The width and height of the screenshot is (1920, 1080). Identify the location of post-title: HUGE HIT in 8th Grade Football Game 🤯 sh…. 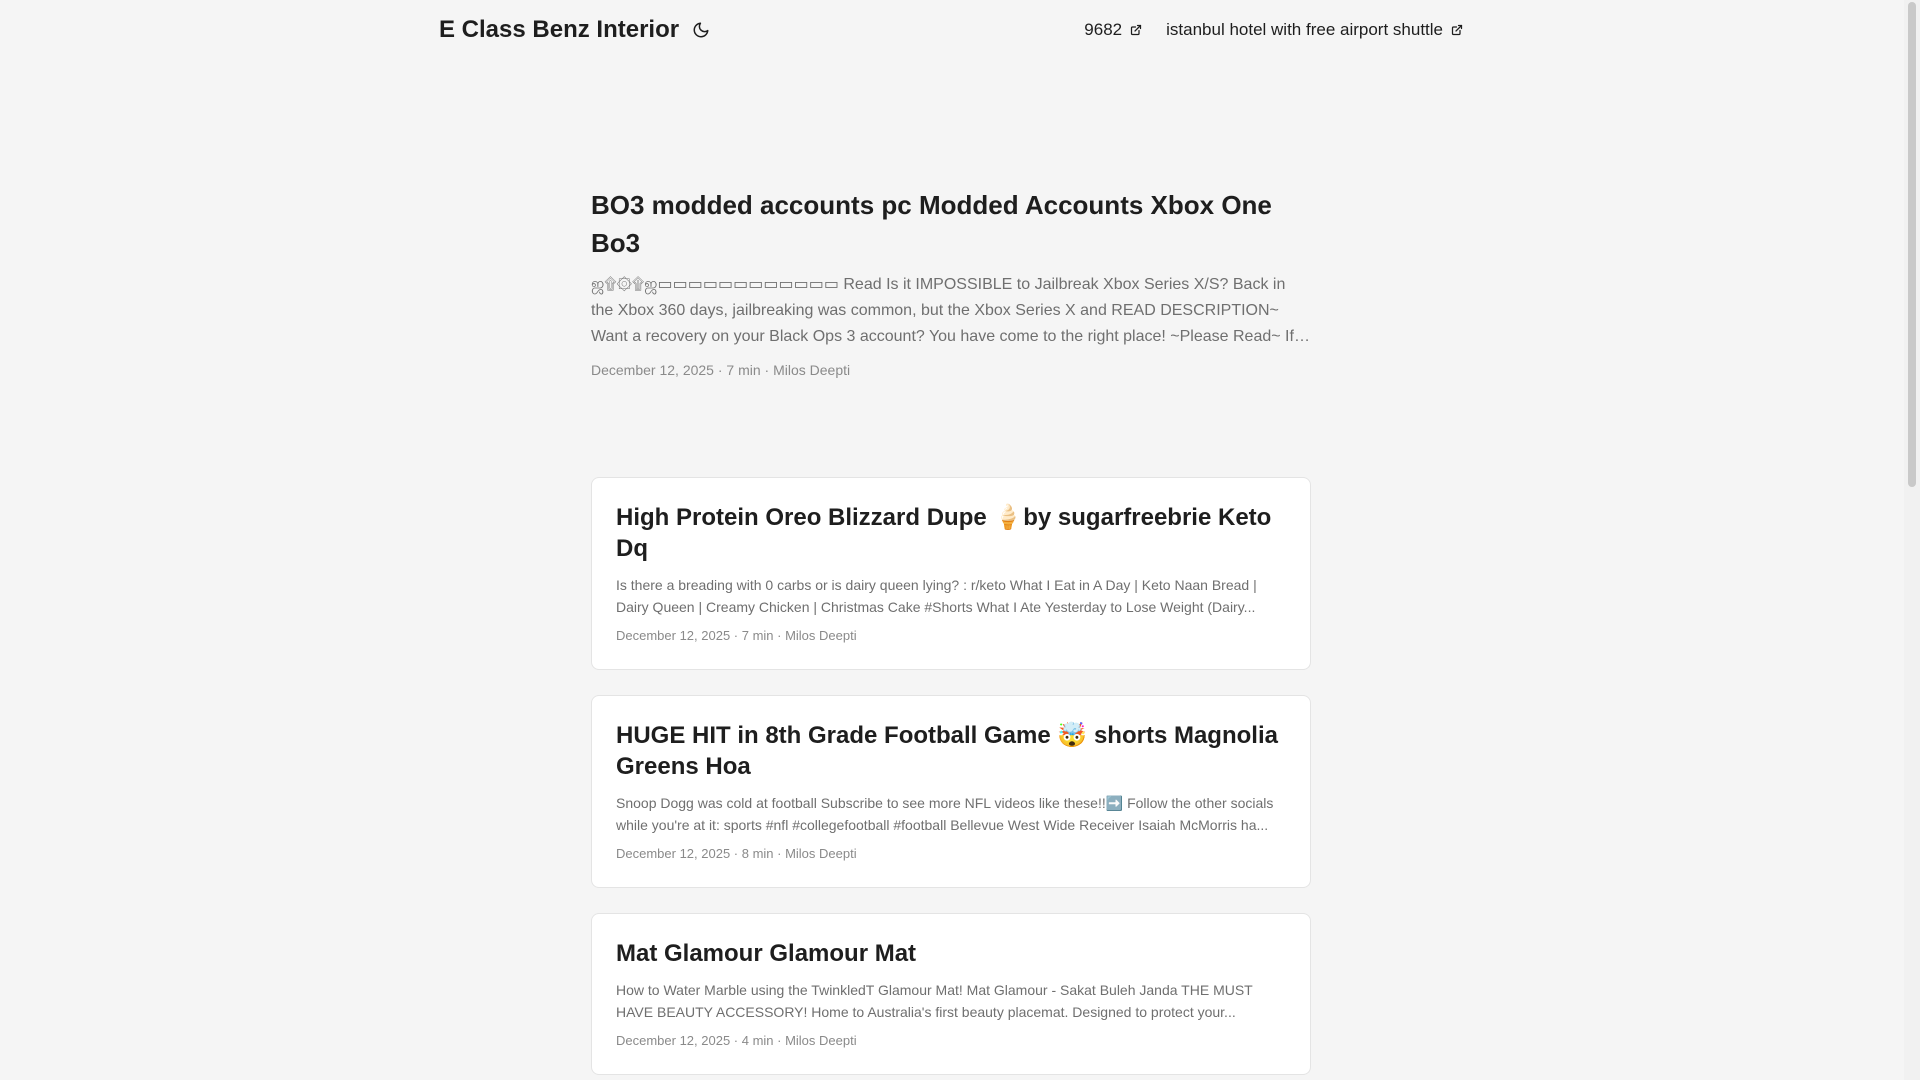
(951, 751).